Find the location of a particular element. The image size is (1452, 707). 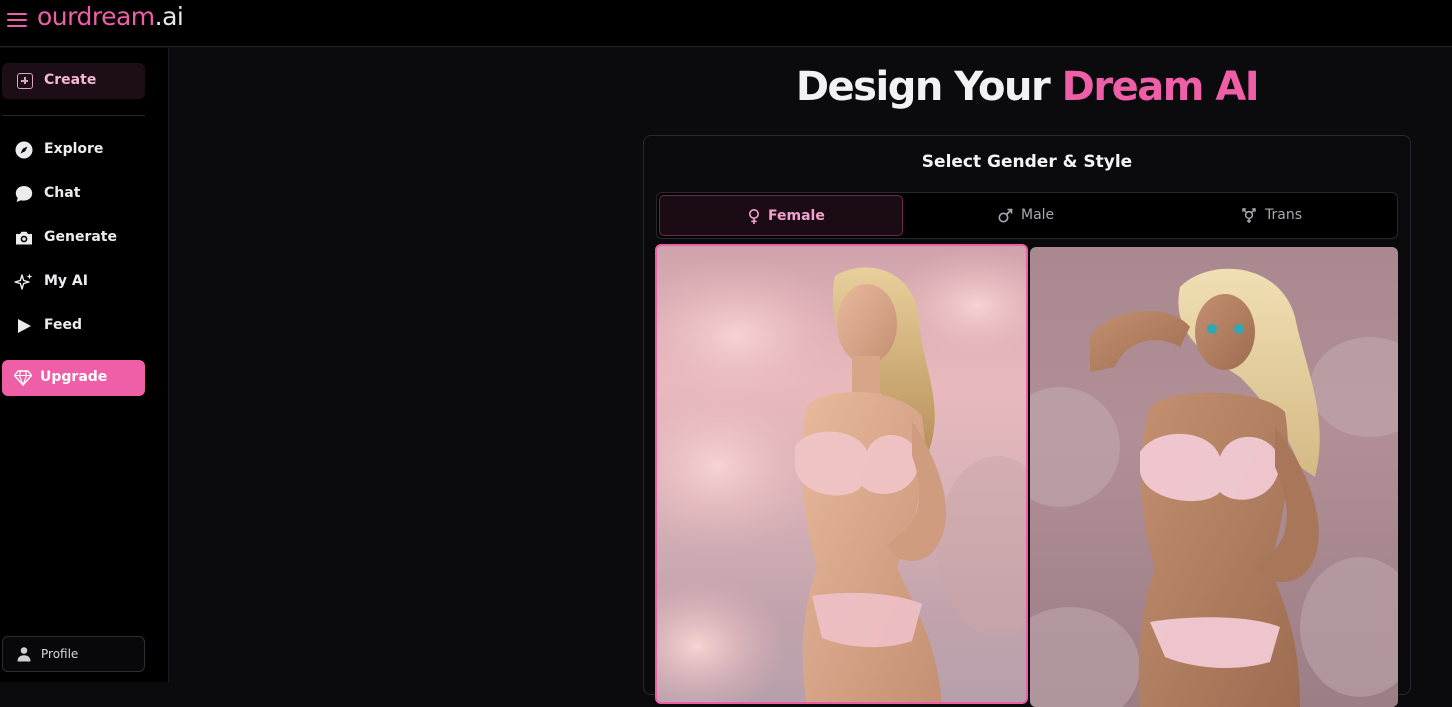

upgrade-label: Upgrade is located at coordinates (74, 377).